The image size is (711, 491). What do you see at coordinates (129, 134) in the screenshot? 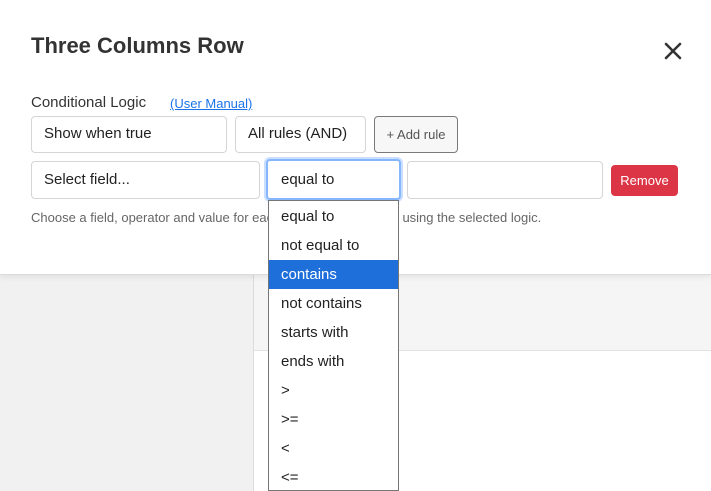
I see `show-mode-select: Show when true` at bounding box center [129, 134].